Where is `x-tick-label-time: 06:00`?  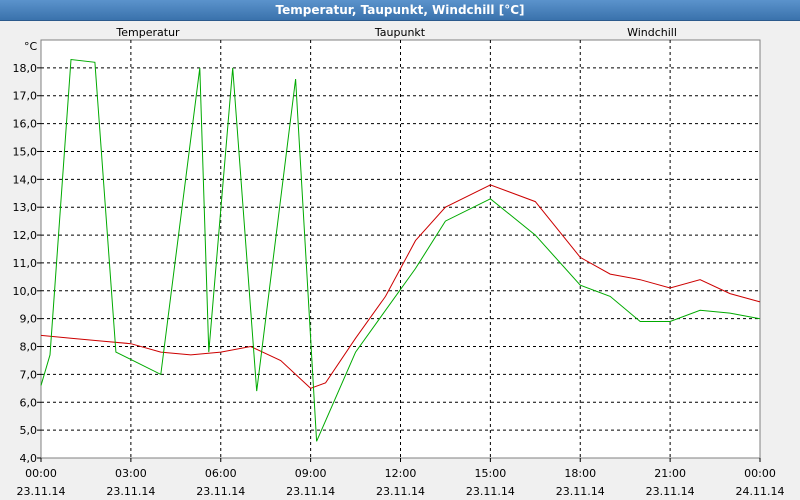
x-tick-label-time: 06:00 is located at coordinates (221, 473).